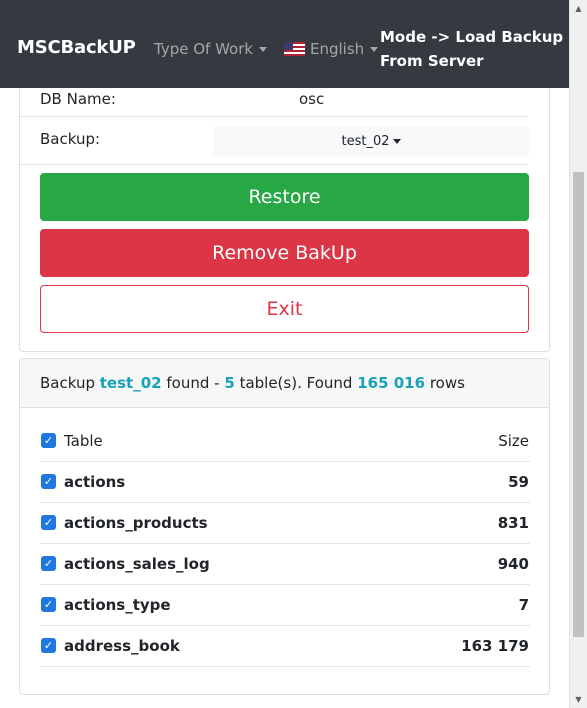 The image size is (587, 708). What do you see at coordinates (284, 309) in the screenshot?
I see `exit-button: Exit` at bounding box center [284, 309].